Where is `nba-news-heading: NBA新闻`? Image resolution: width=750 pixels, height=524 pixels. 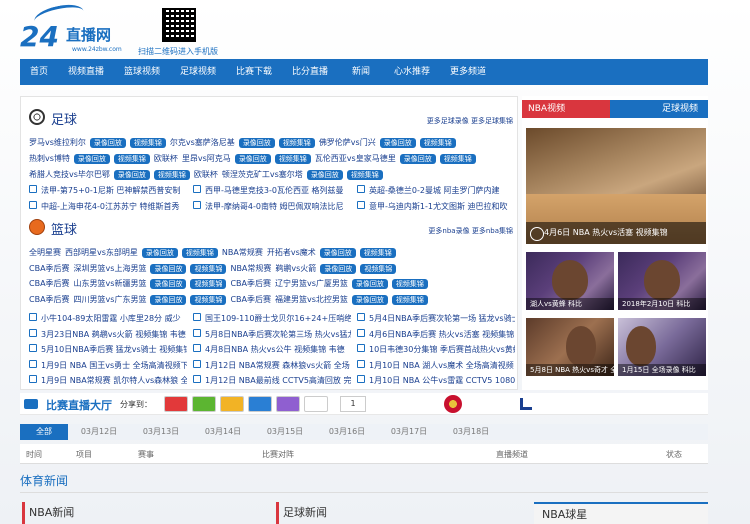
nba-news-heading: NBA新闻 is located at coordinates (142, 513).